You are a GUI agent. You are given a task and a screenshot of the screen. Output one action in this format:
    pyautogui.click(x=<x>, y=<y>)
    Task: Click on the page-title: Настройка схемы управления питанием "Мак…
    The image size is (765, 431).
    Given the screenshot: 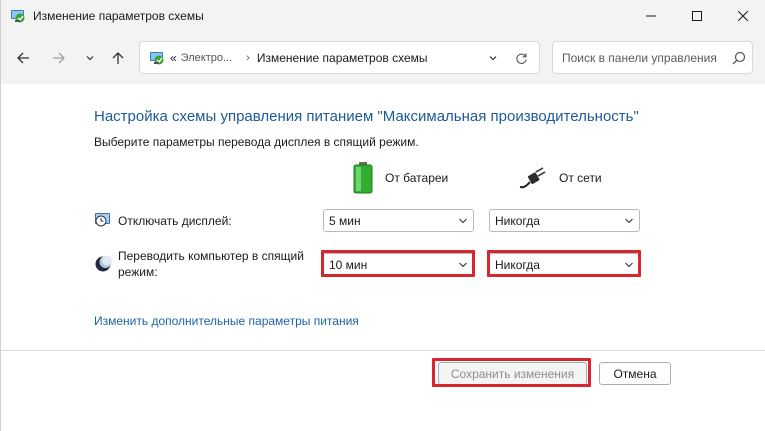 What is the action you would take?
    pyautogui.click(x=366, y=116)
    